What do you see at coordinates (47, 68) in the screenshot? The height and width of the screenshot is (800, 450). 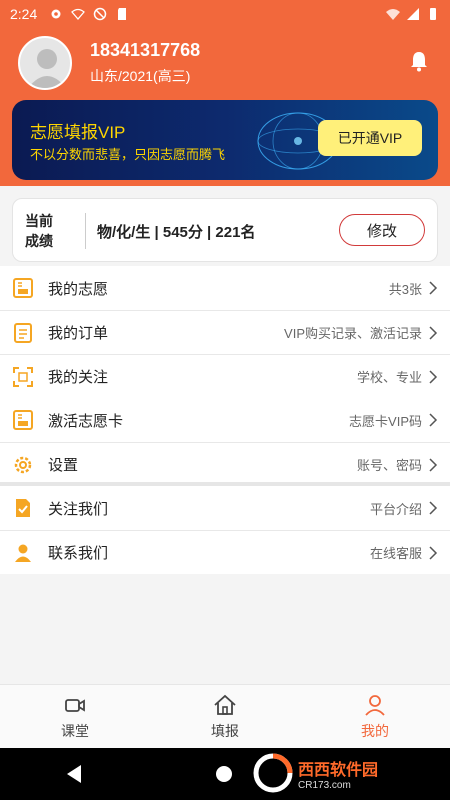 I see `default-avatar-icon` at bounding box center [47, 68].